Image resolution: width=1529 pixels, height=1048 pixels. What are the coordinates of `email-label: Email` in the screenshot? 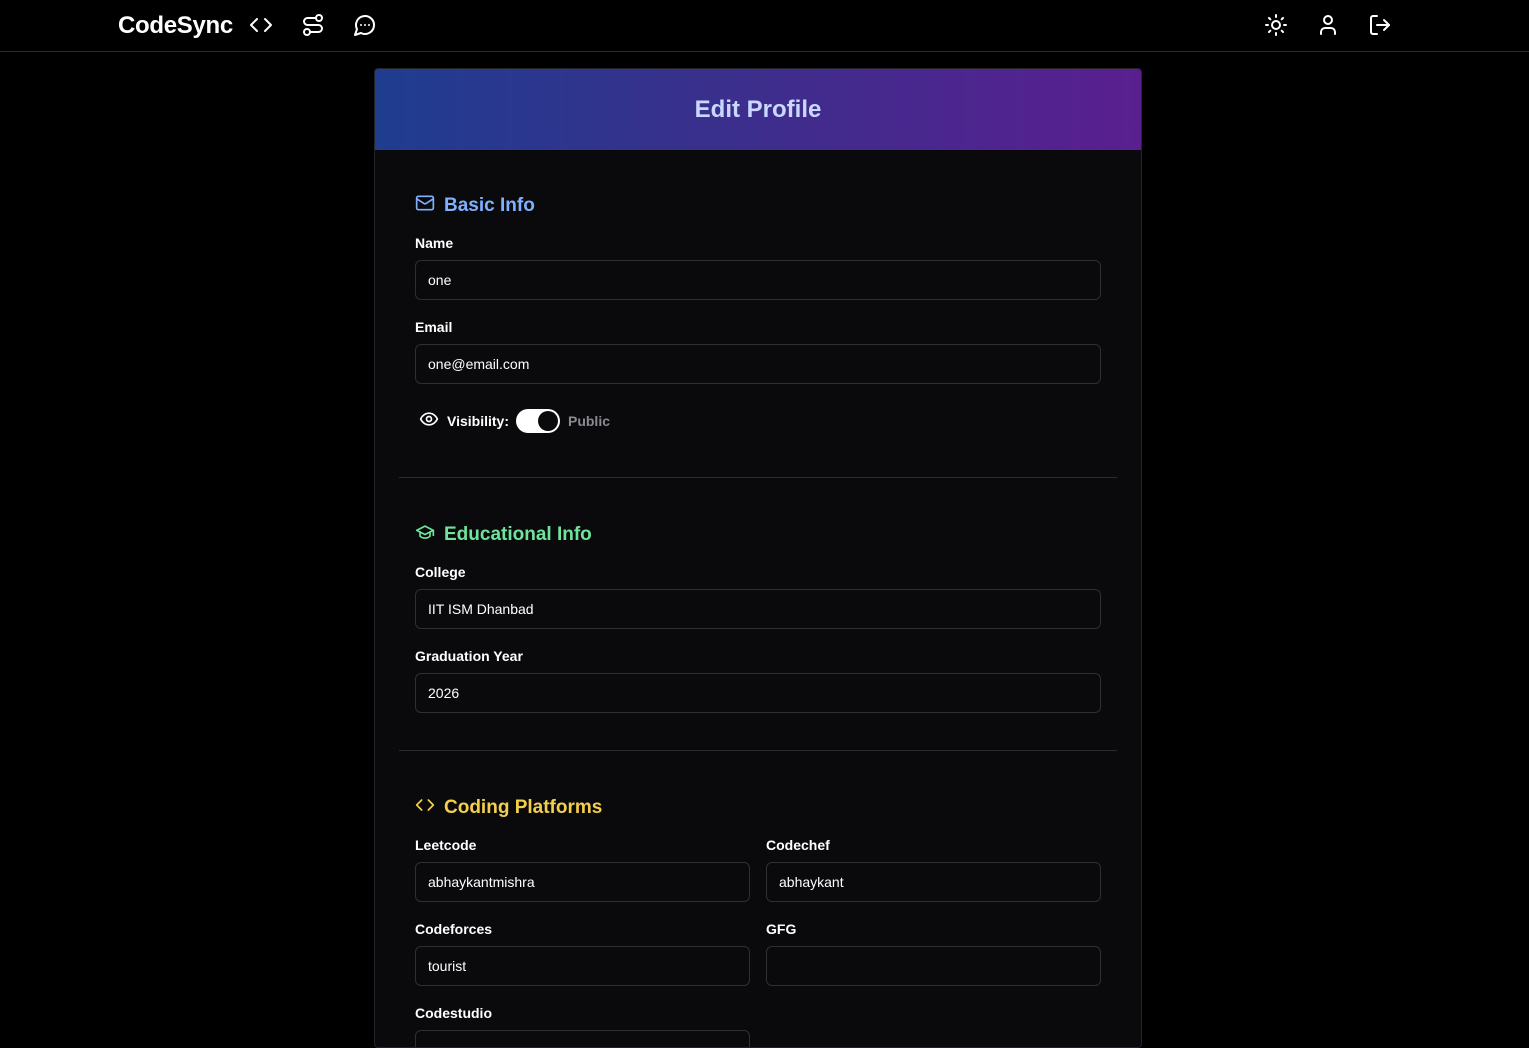 It's located at (434, 327).